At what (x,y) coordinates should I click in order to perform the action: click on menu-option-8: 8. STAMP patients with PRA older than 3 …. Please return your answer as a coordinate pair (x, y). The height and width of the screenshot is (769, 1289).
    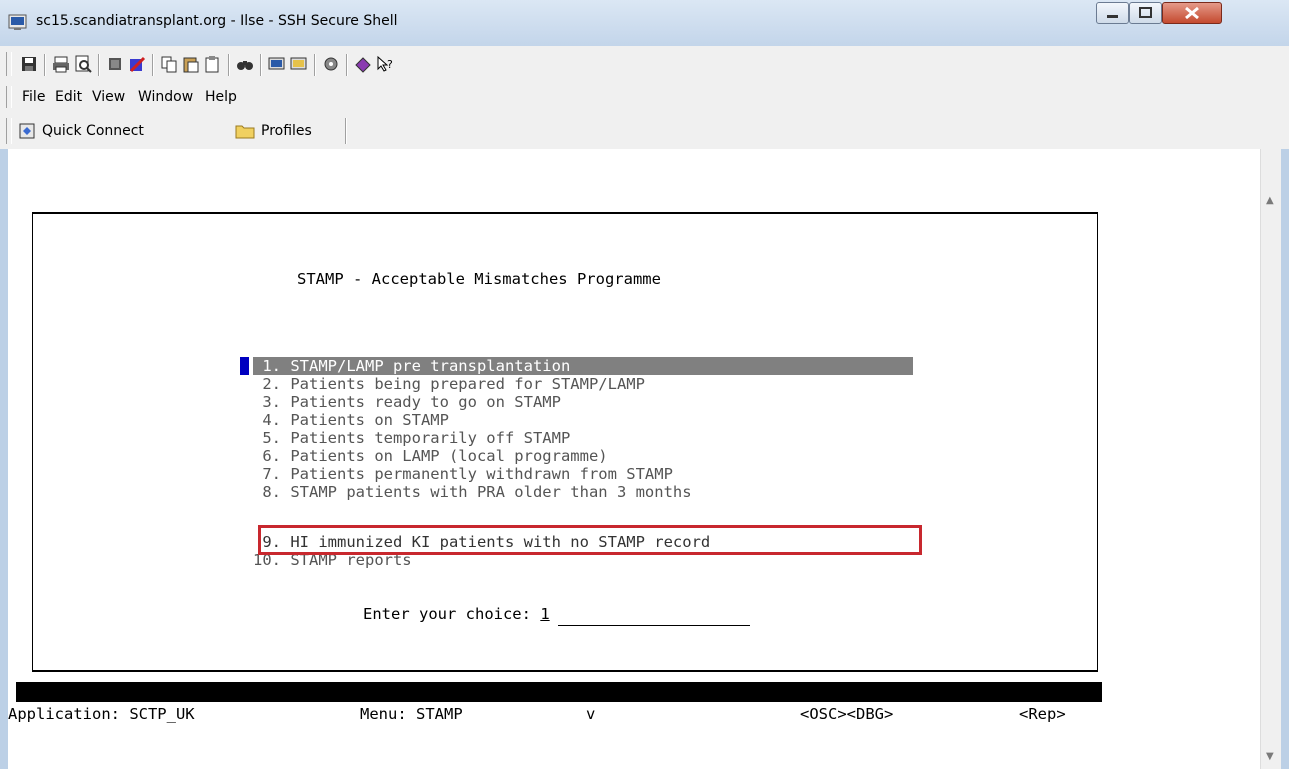
    Looking at the image, I should click on (472, 492).